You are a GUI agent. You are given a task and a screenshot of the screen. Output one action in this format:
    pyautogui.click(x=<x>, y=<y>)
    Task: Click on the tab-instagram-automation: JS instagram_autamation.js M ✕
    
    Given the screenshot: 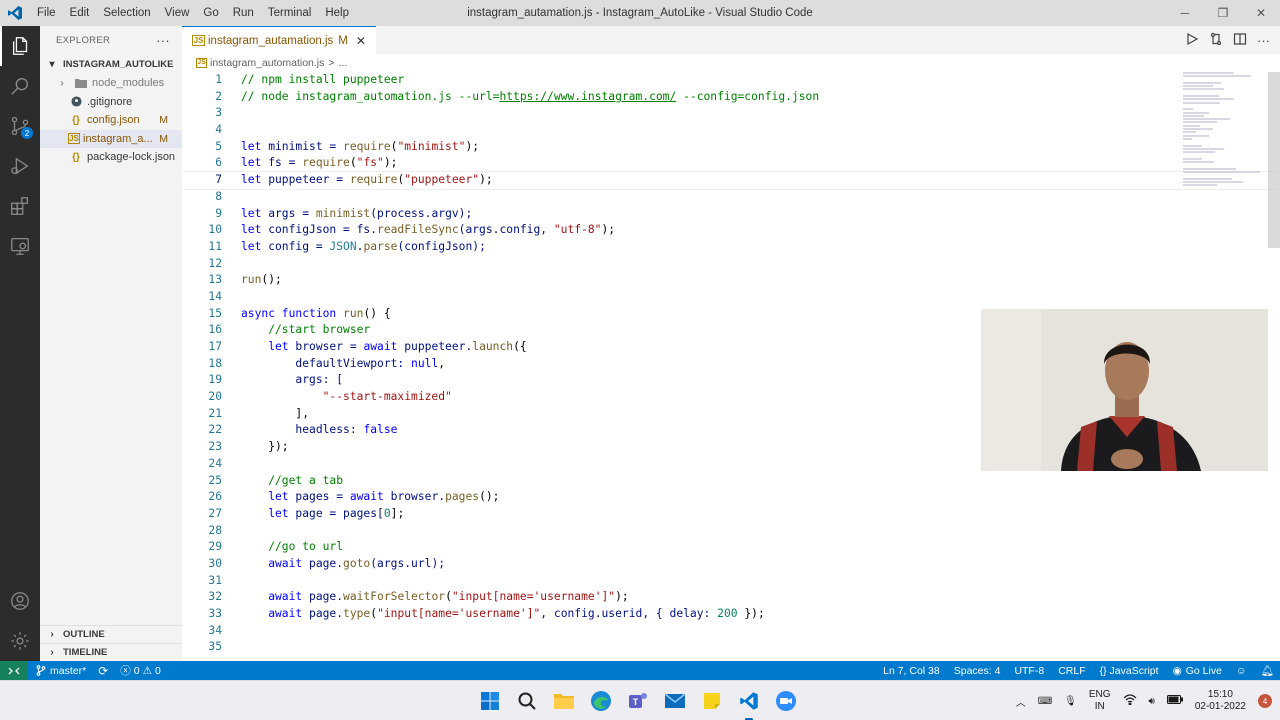 What is the action you would take?
    pyautogui.click(x=279, y=40)
    